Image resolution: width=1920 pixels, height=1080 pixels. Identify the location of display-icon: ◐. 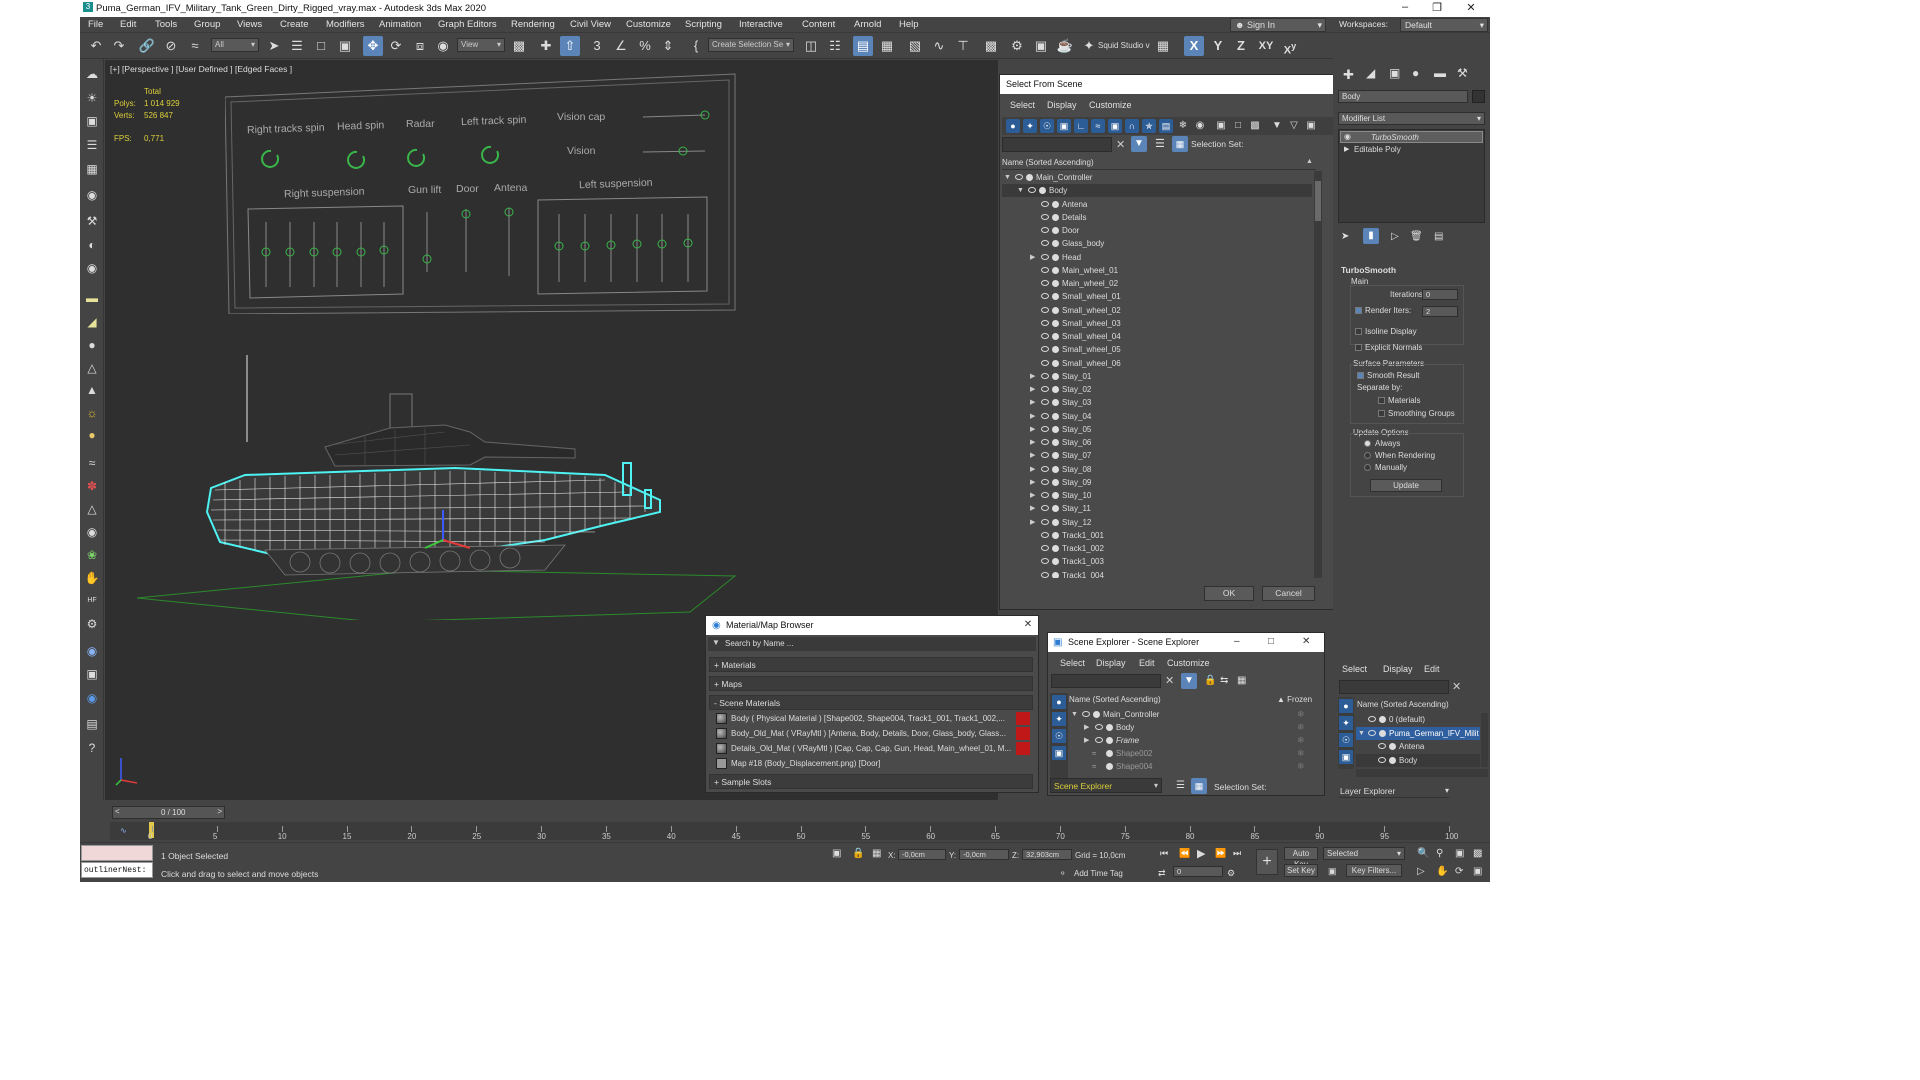
(92, 245).